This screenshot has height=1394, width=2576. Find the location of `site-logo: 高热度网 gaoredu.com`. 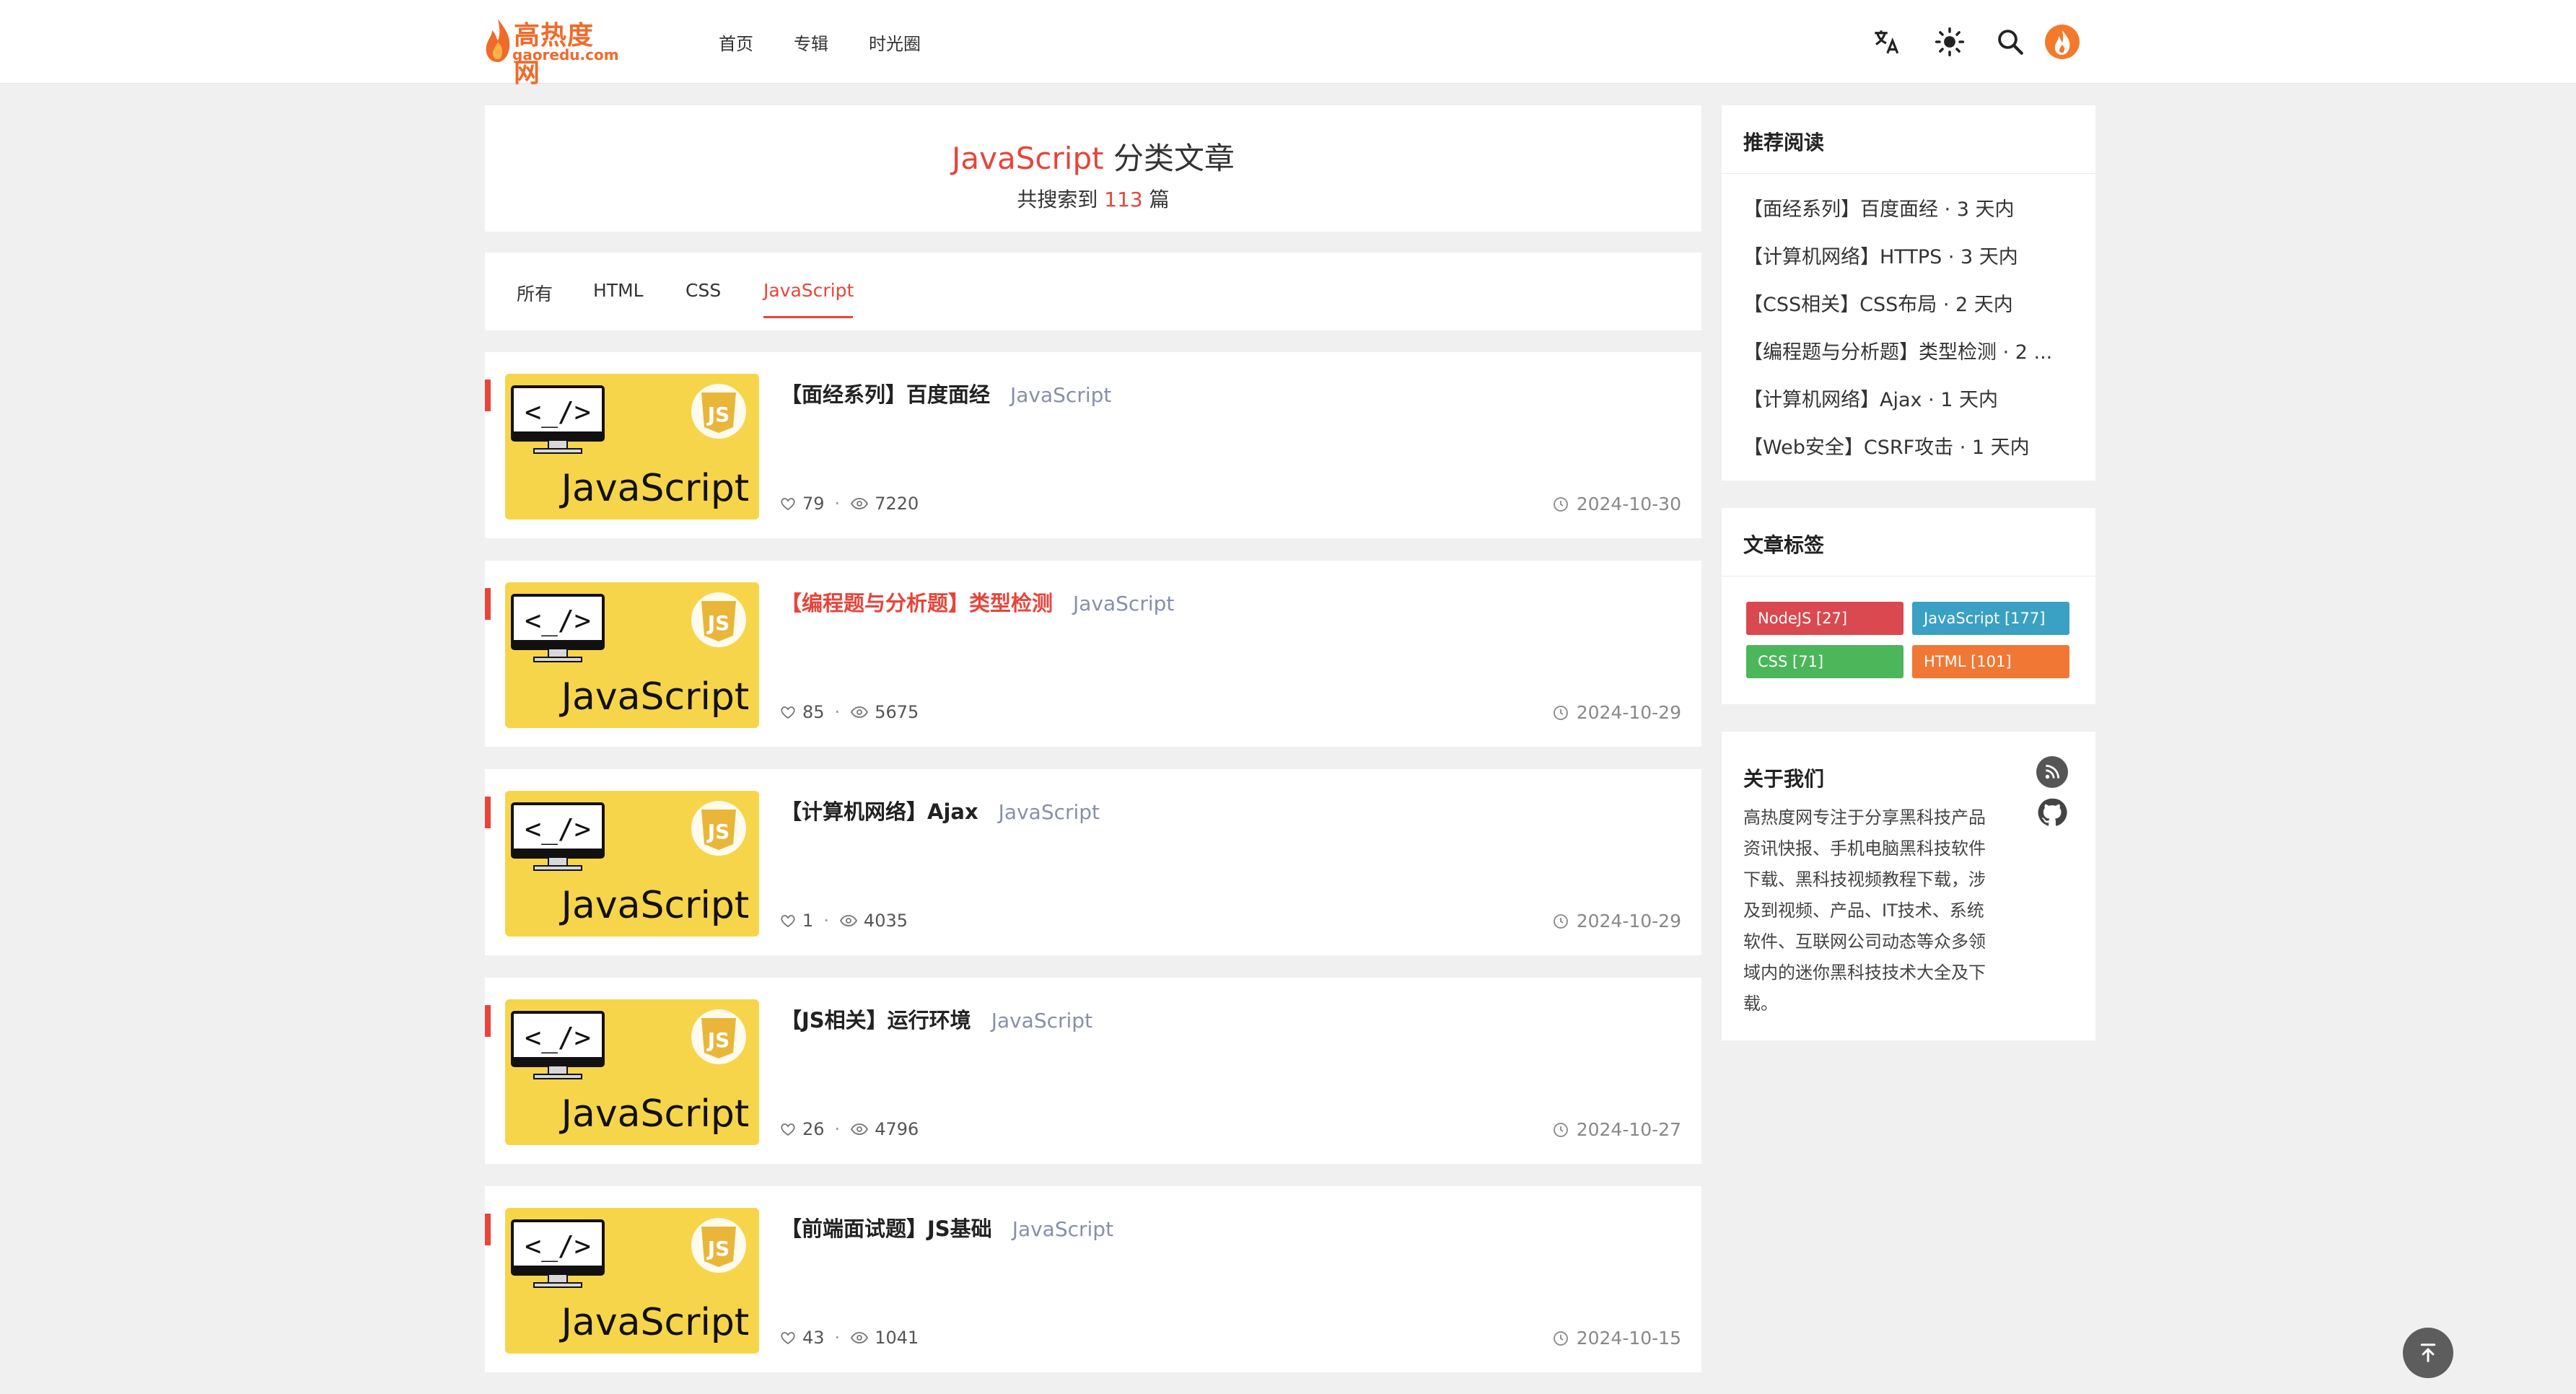

site-logo: 高热度网 gaoredu.com is located at coordinates (551, 51).